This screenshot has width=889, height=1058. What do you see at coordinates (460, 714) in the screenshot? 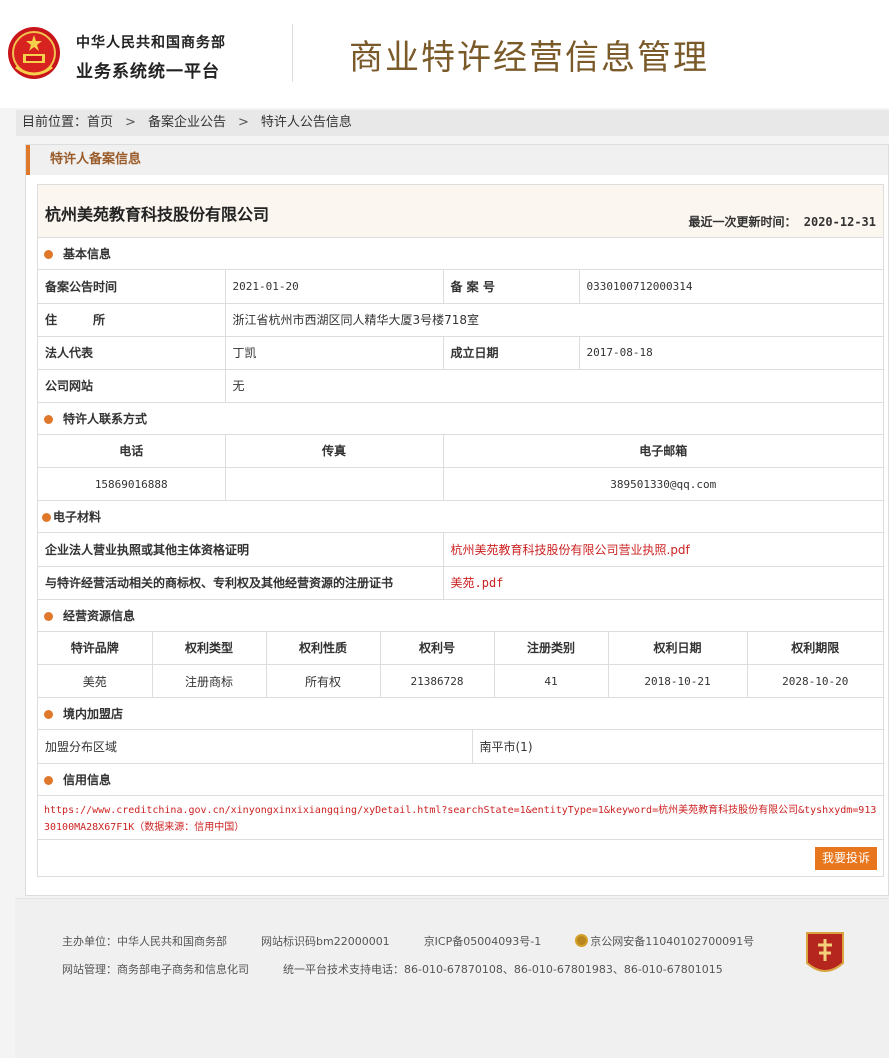
I see `section-stores: 境内加盟店` at bounding box center [460, 714].